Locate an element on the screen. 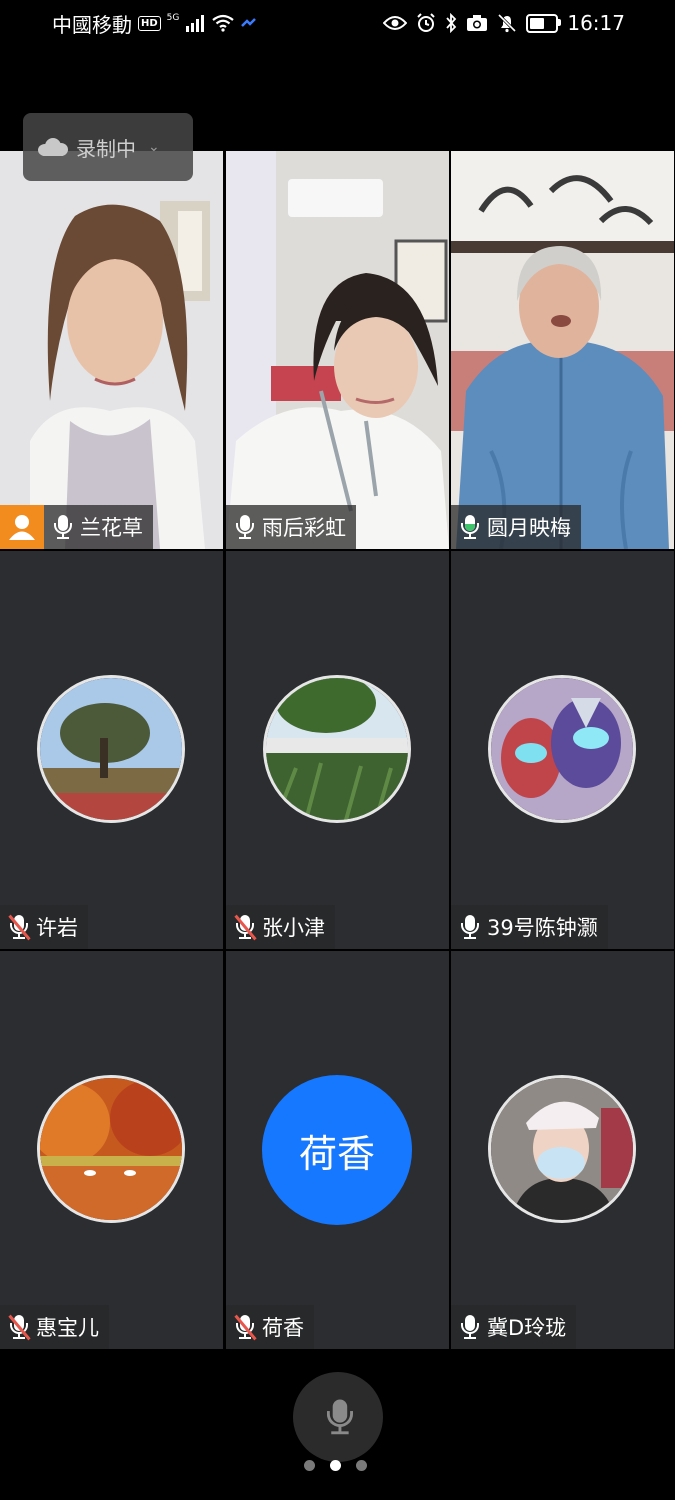 The height and width of the screenshot is (1500, 675). participant-name: 39号陈钟灏 is located at coordinates (542, 928).